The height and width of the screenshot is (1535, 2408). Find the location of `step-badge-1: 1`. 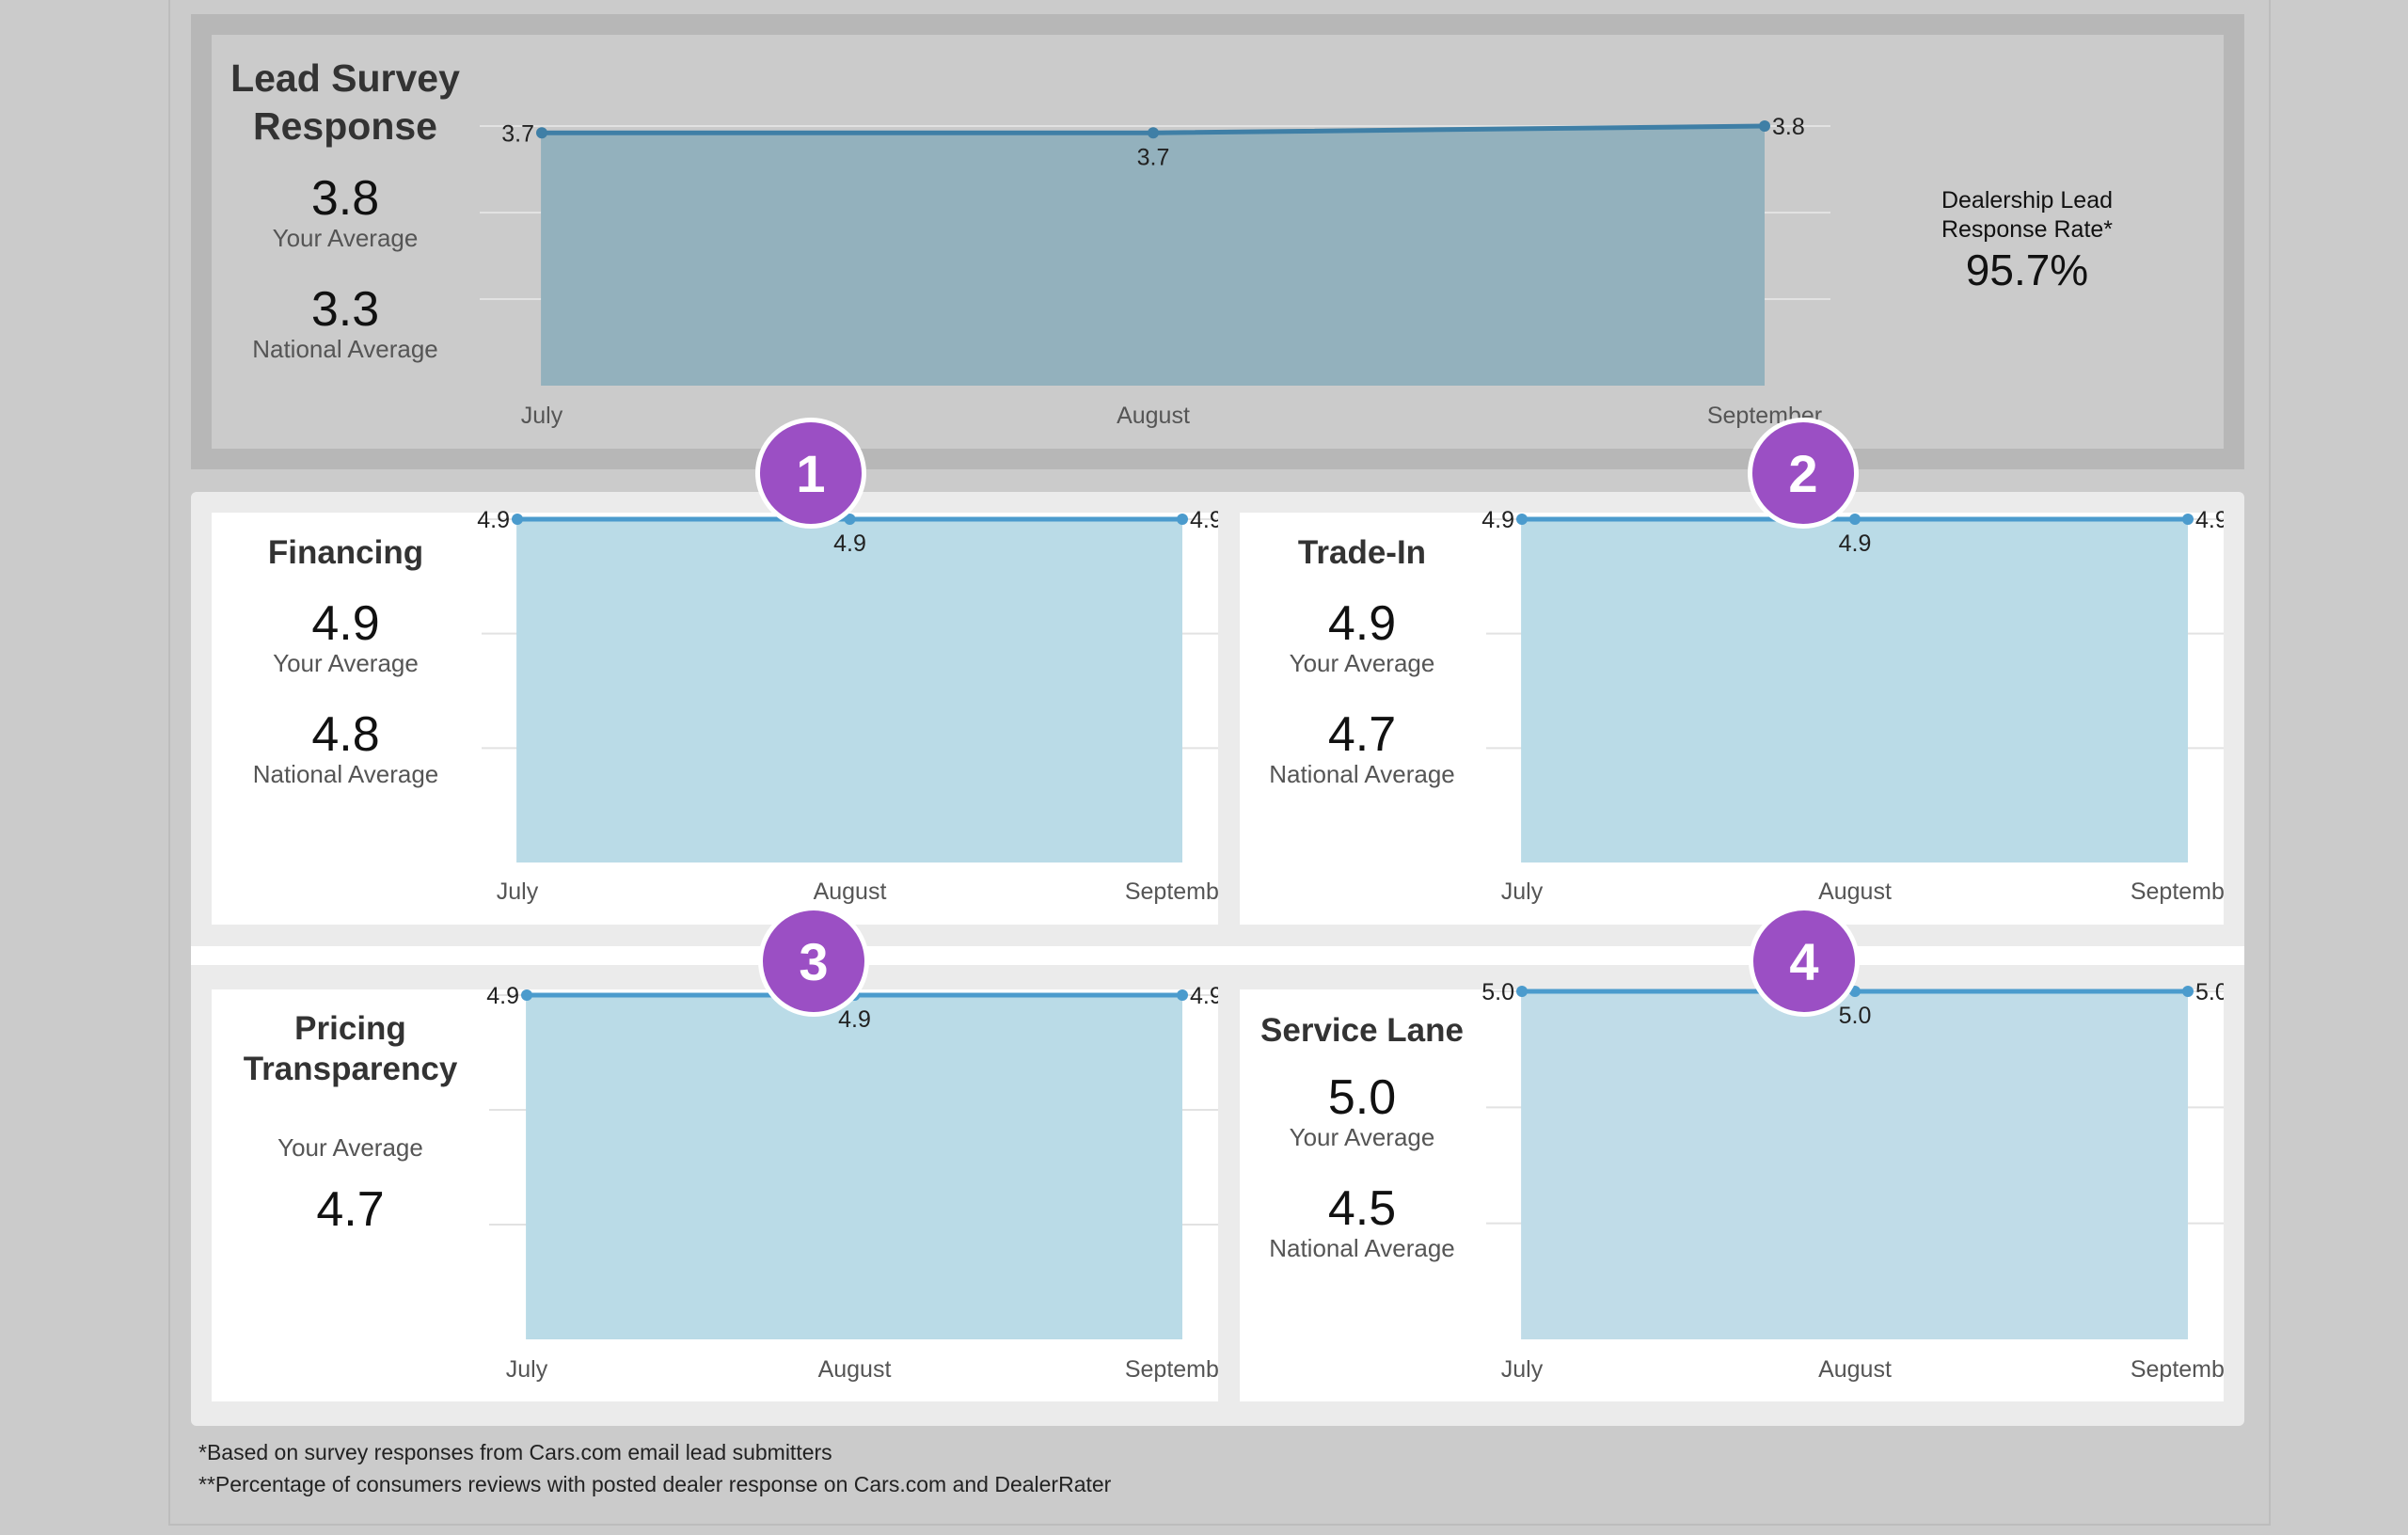

step-badge-1: 1 is located at coordinates (811, 473).